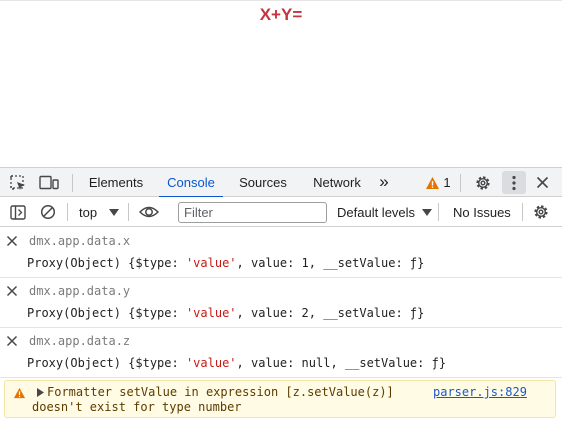 This screenshot has width=562, height=430. I want to click on result-suffix: , value: null, __setValue: ƒ}, so click(341, 363).